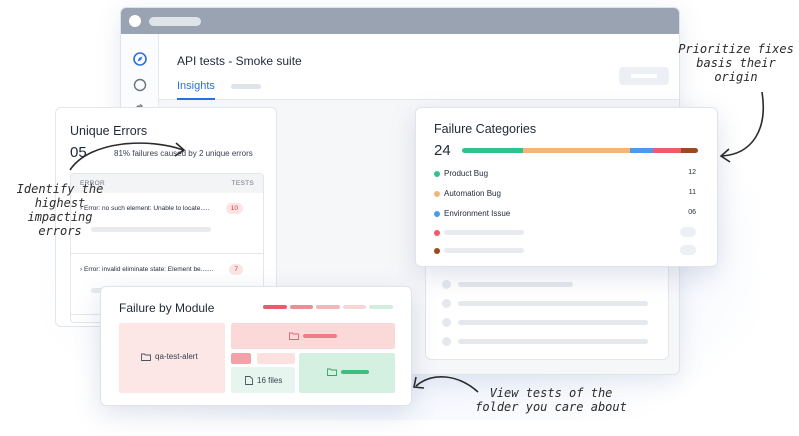 Image resolution: width=799 pixels, height=436 pixels. What do you see at coordinates (692, 212) in the screenshot?
I see `category-value: 06` at bounding box center [692, 212].